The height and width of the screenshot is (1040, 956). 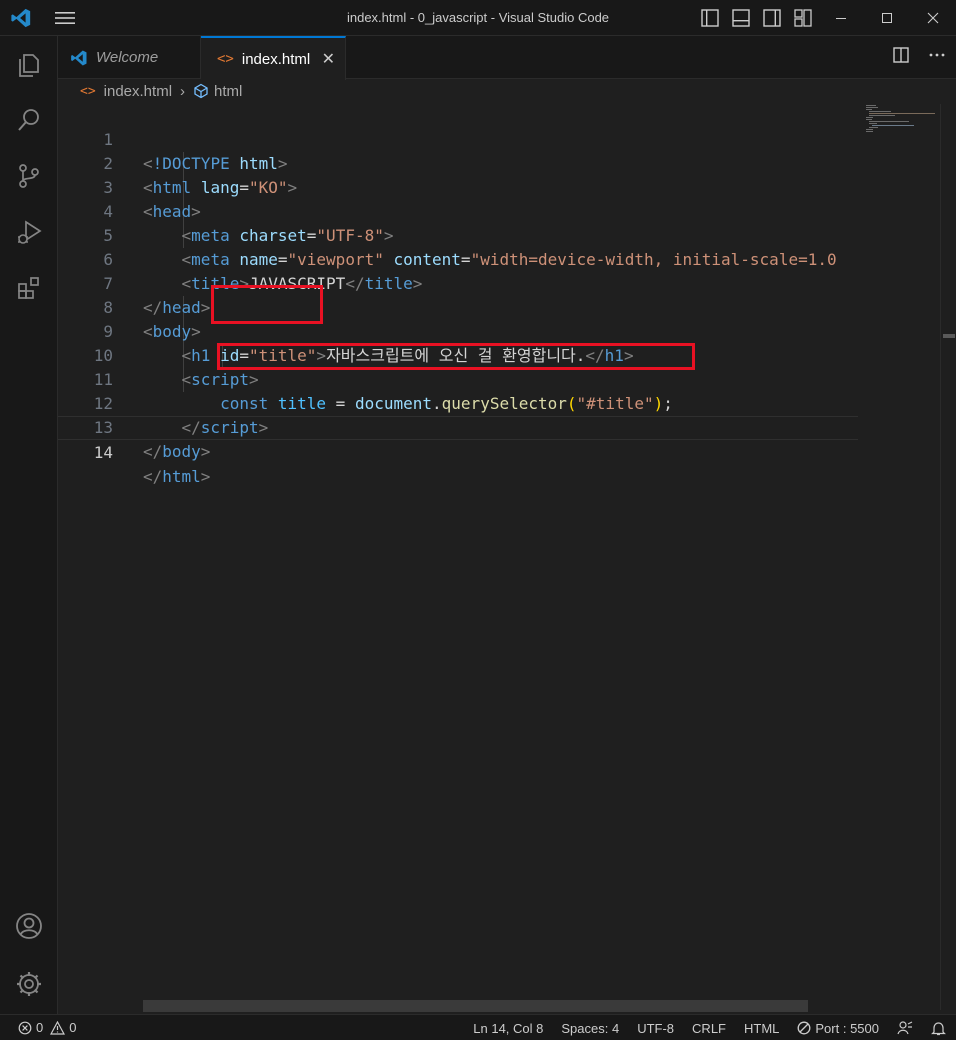 I want to click on feedback-button, so click(x=905, y=1028).